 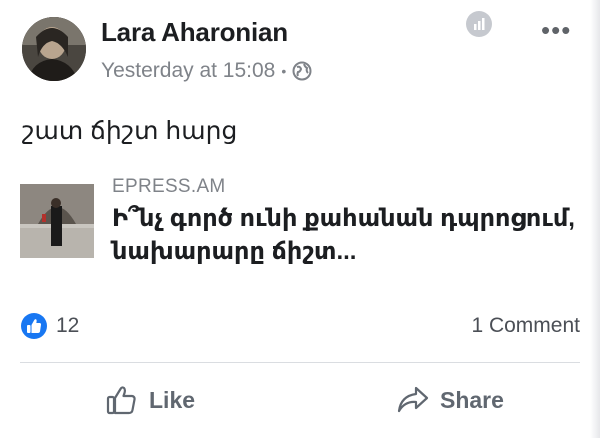 I want to click on reaction-summary: 12, so click(x=49, y=326).